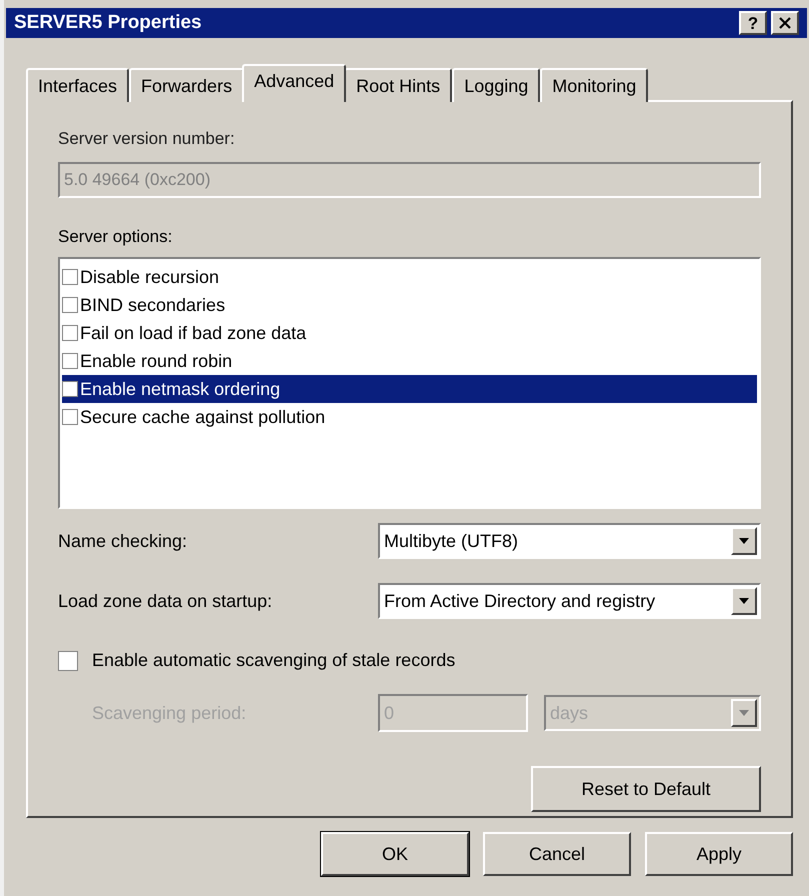 Image resolution: width=809 pixels, height=896 pixels. I want to click on tab: Root Hints, so click(398, 85).